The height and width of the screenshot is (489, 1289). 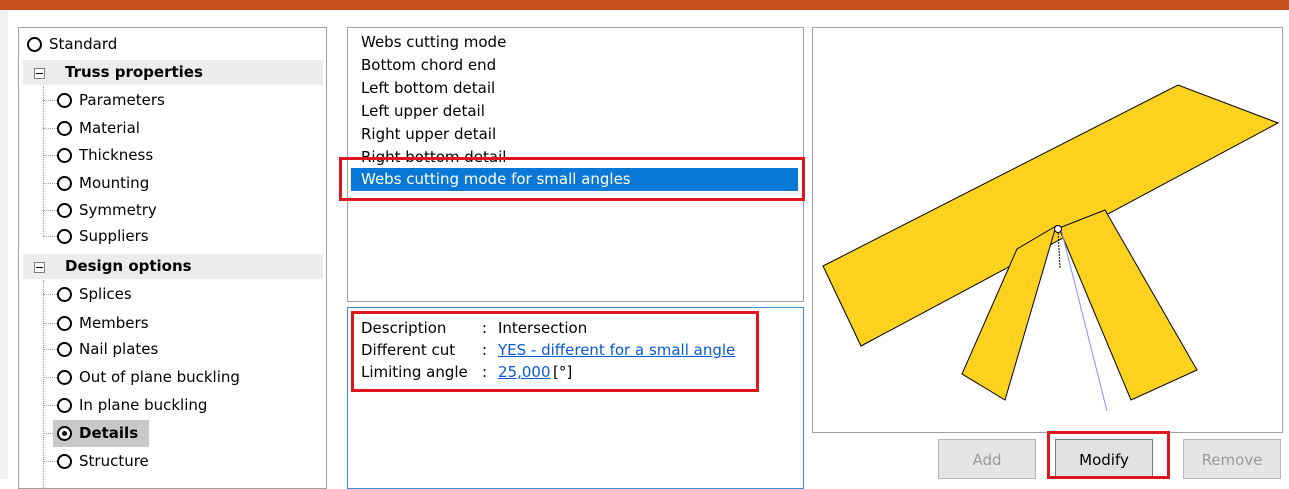 What do you see at coordinates (428, 65) in the screenshot?
I see `list-item: Bottom chord end` at bounding box center [428, 65].